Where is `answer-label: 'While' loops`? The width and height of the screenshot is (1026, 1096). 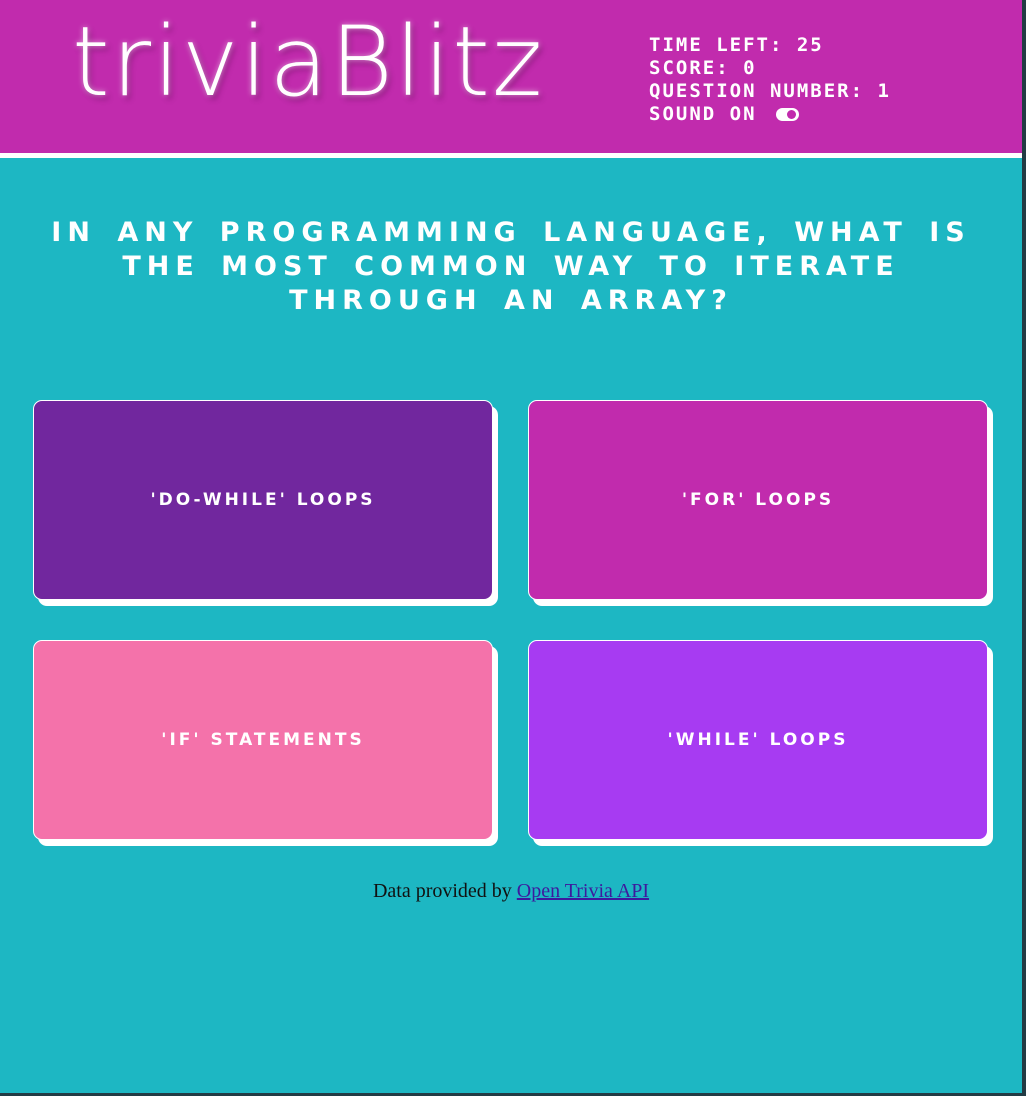
answer-label: 'While' loops is located at coordinates (758, 740).